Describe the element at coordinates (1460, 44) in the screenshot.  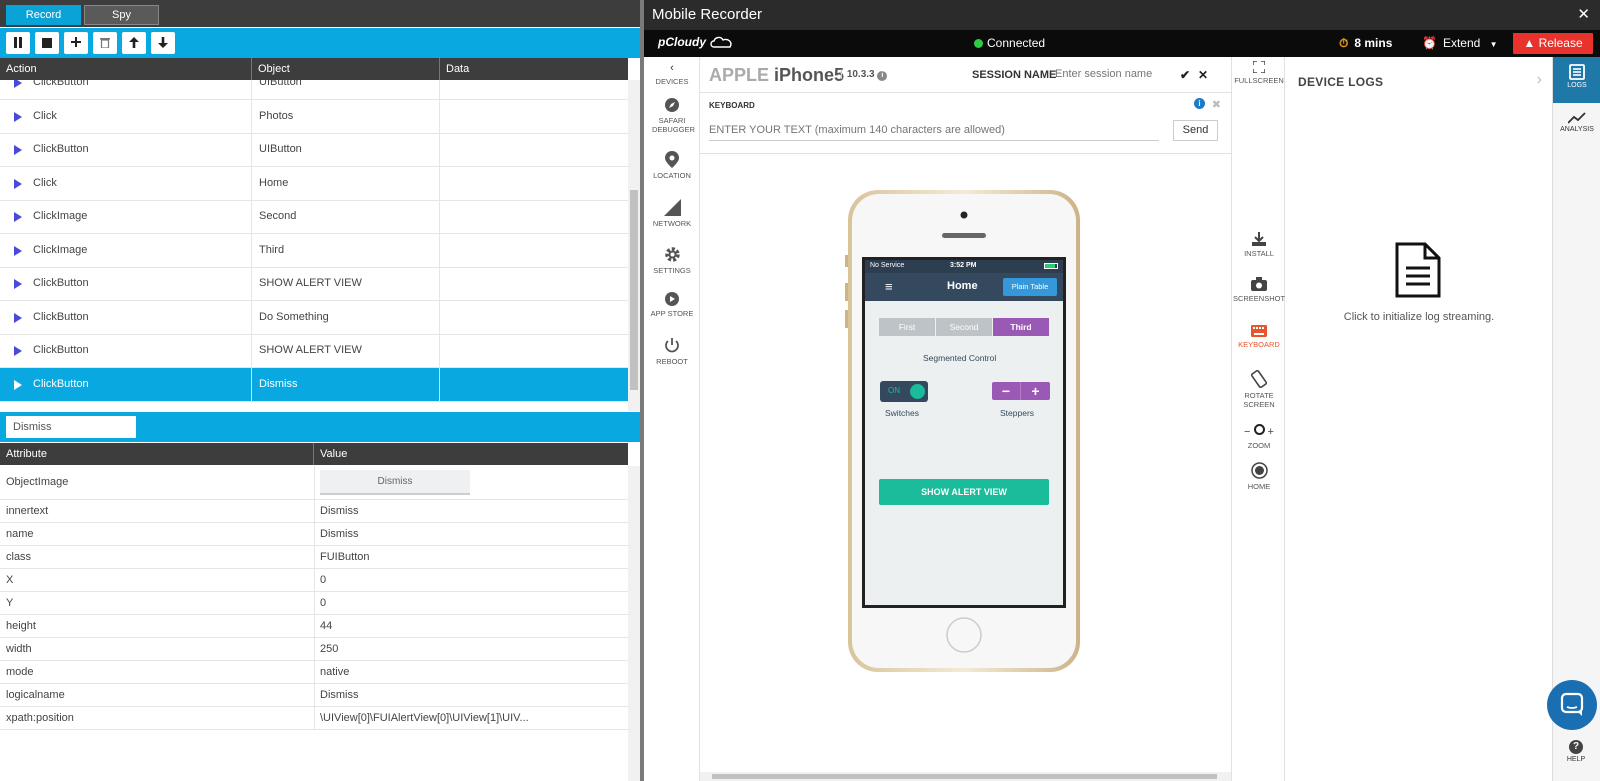
I see `extend-dropdown: ⏰ Extend ▼` at that location.